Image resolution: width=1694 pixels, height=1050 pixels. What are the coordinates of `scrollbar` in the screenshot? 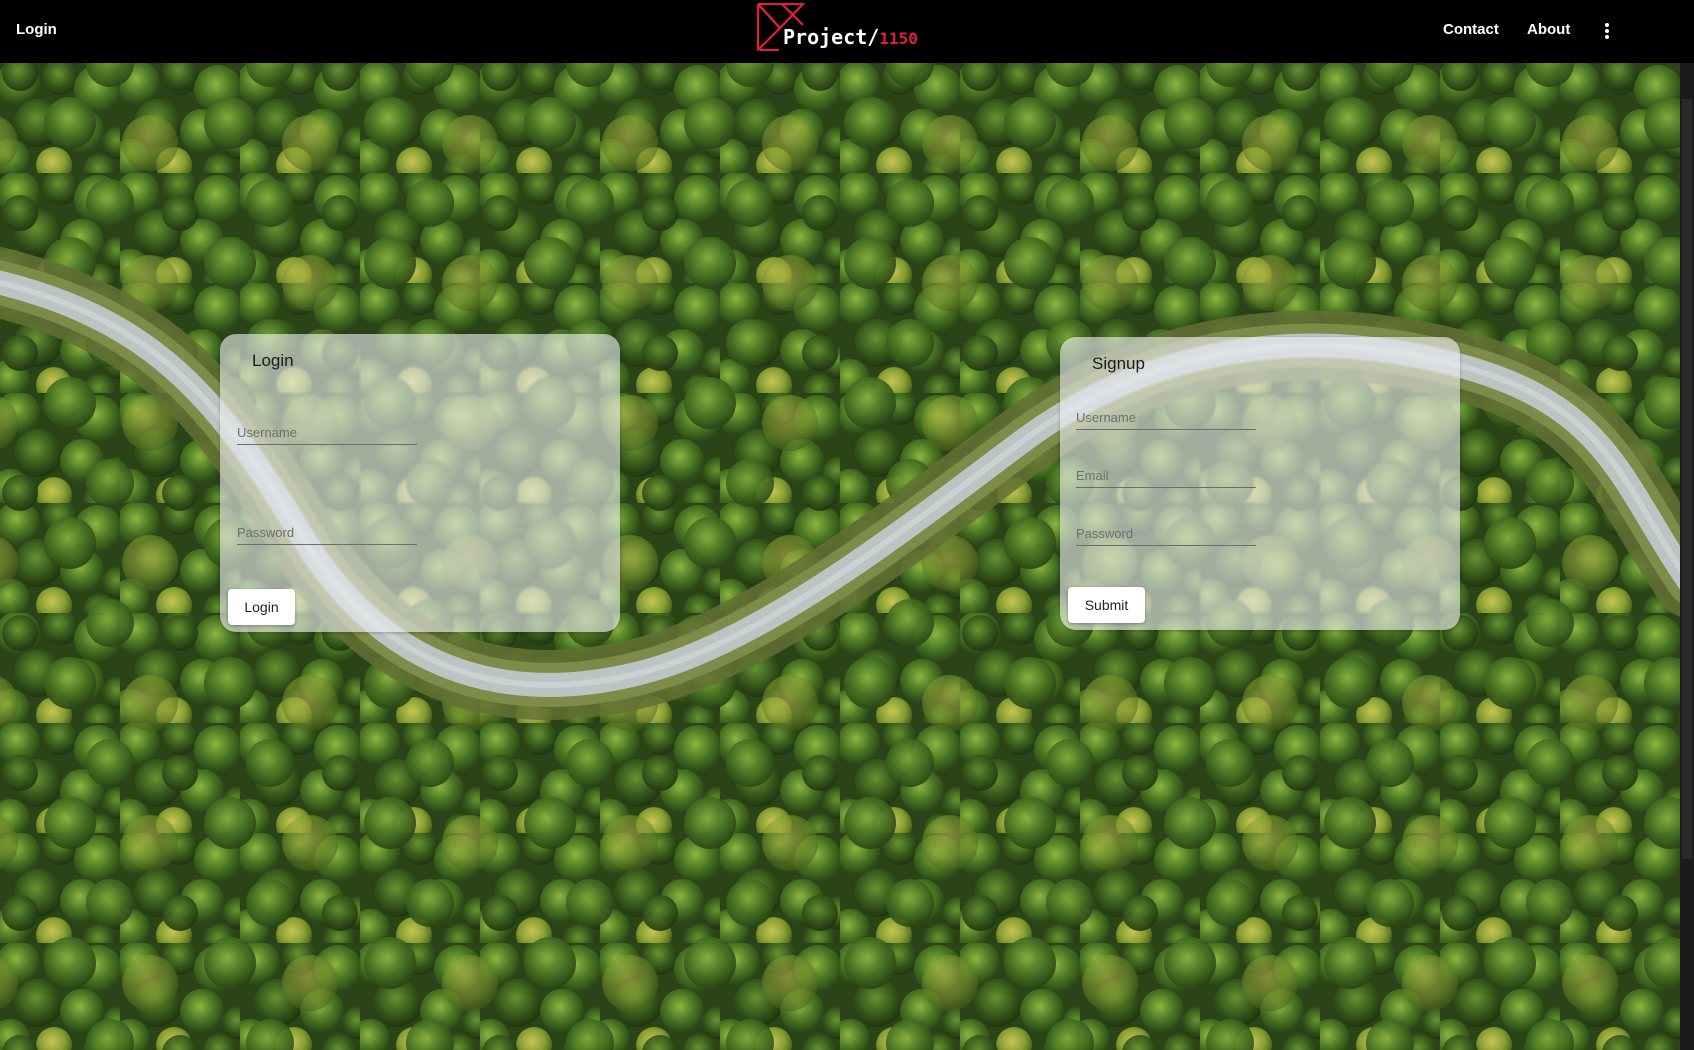 It's located at (1687, 556).